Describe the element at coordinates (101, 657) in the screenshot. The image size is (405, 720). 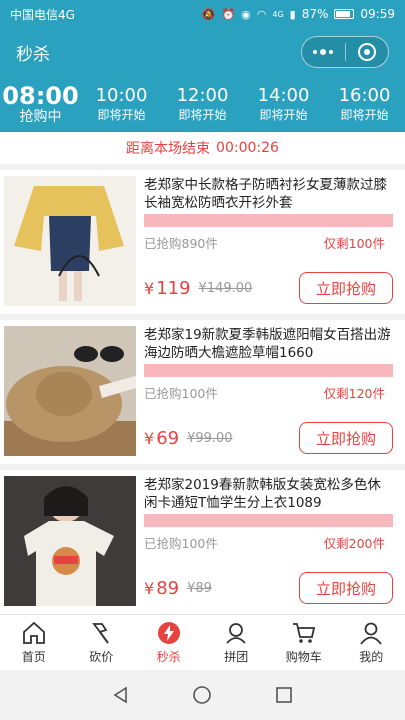
I see `tab-label: 砍价` at that location.